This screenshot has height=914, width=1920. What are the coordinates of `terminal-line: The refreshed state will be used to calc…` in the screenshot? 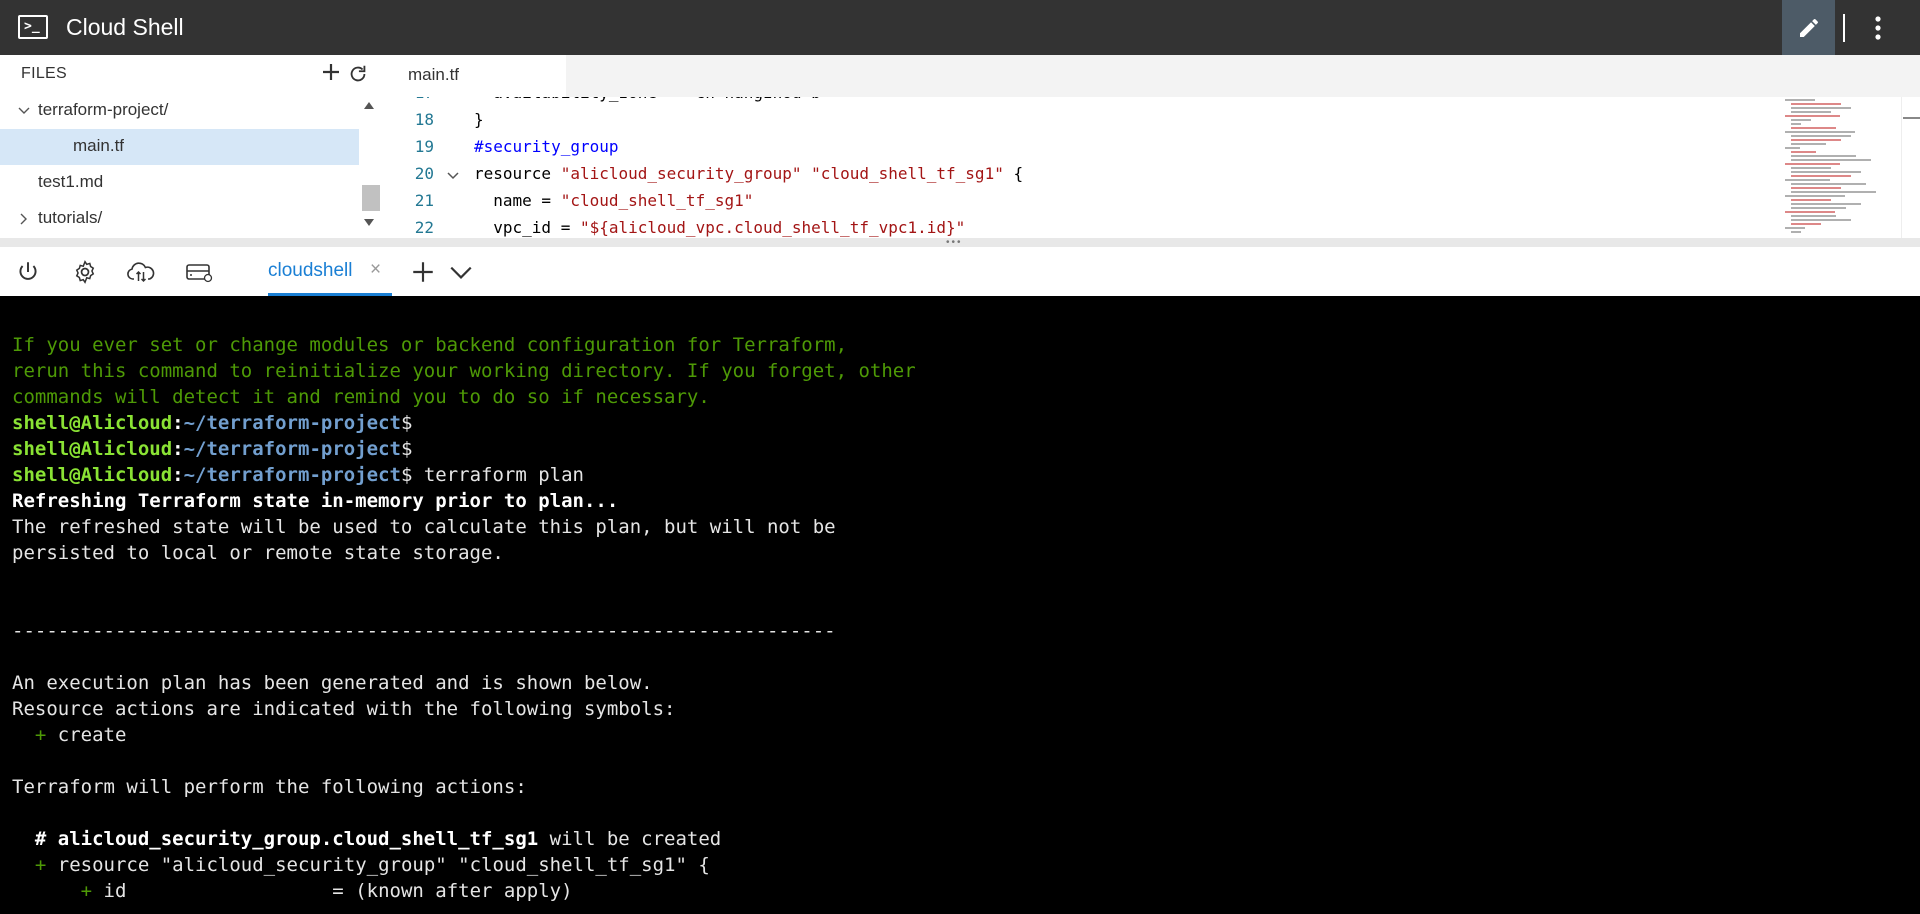 It's located at (424, 527).